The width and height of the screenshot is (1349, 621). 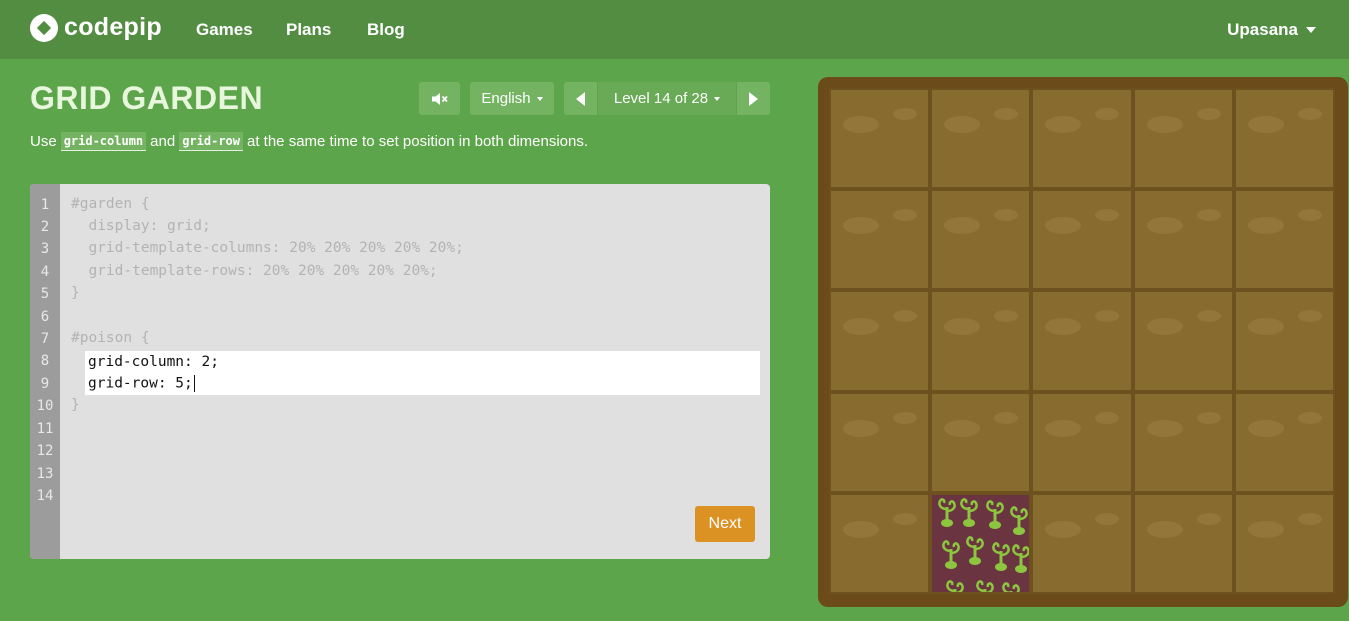 I want to click on code-keyword-grid-column: grid-column, so click(x=103, y=141).